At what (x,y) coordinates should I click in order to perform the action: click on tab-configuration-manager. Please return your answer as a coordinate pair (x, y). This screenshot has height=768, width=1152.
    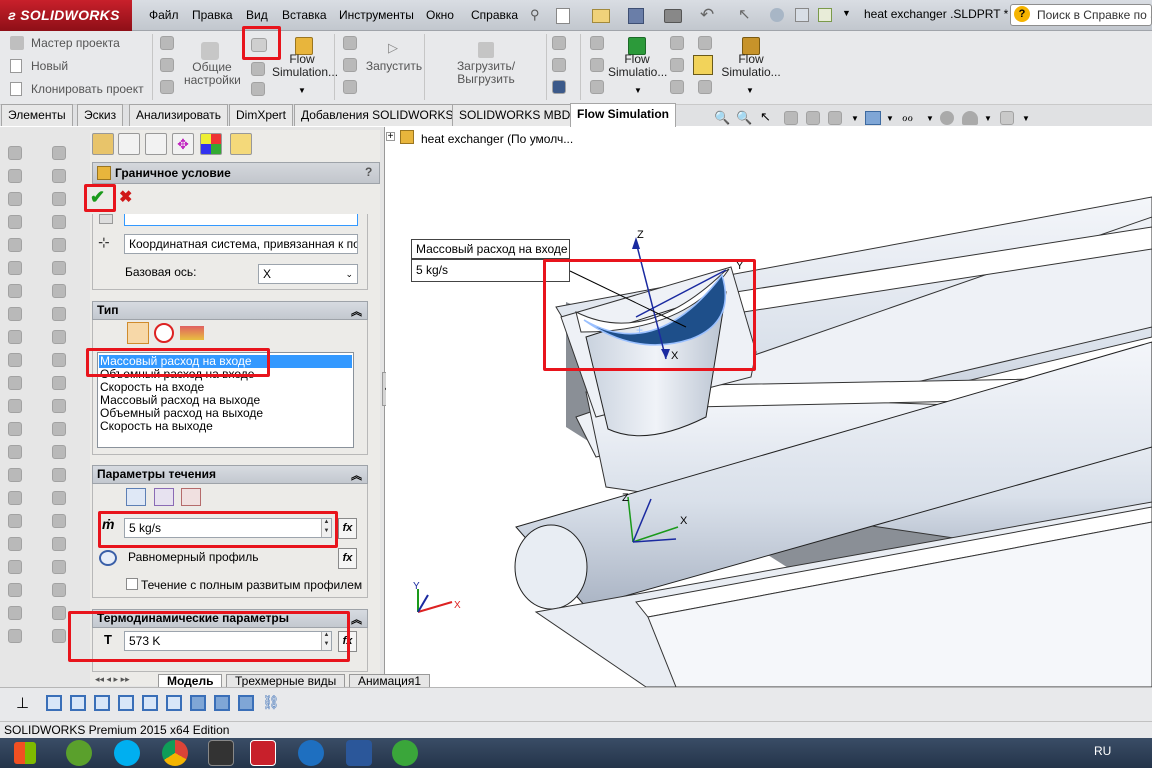
    Looking at the image, I should click on (156, 144).